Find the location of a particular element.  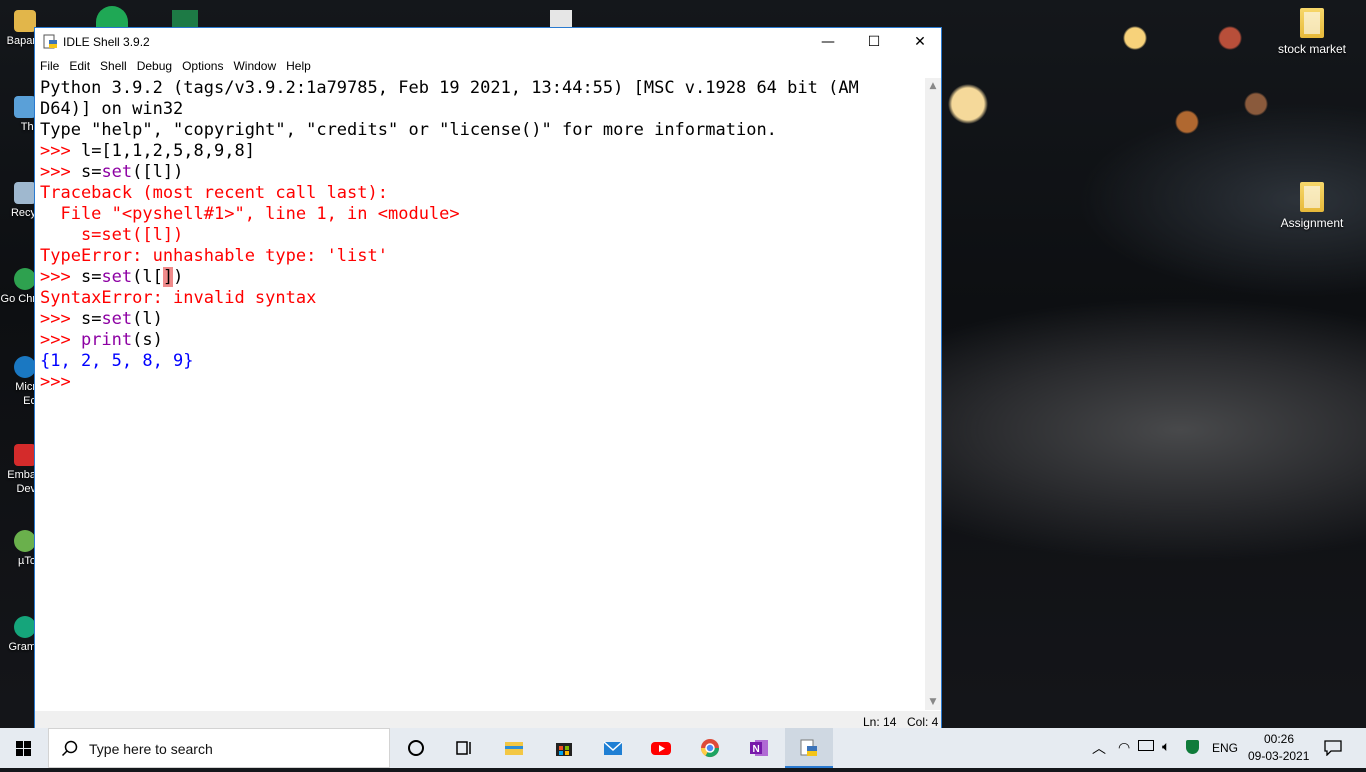

system-tray: ︿ ◠ 🔈︎ ENG 00:26 09-03-2021 is located at coordinates (1226, 748).